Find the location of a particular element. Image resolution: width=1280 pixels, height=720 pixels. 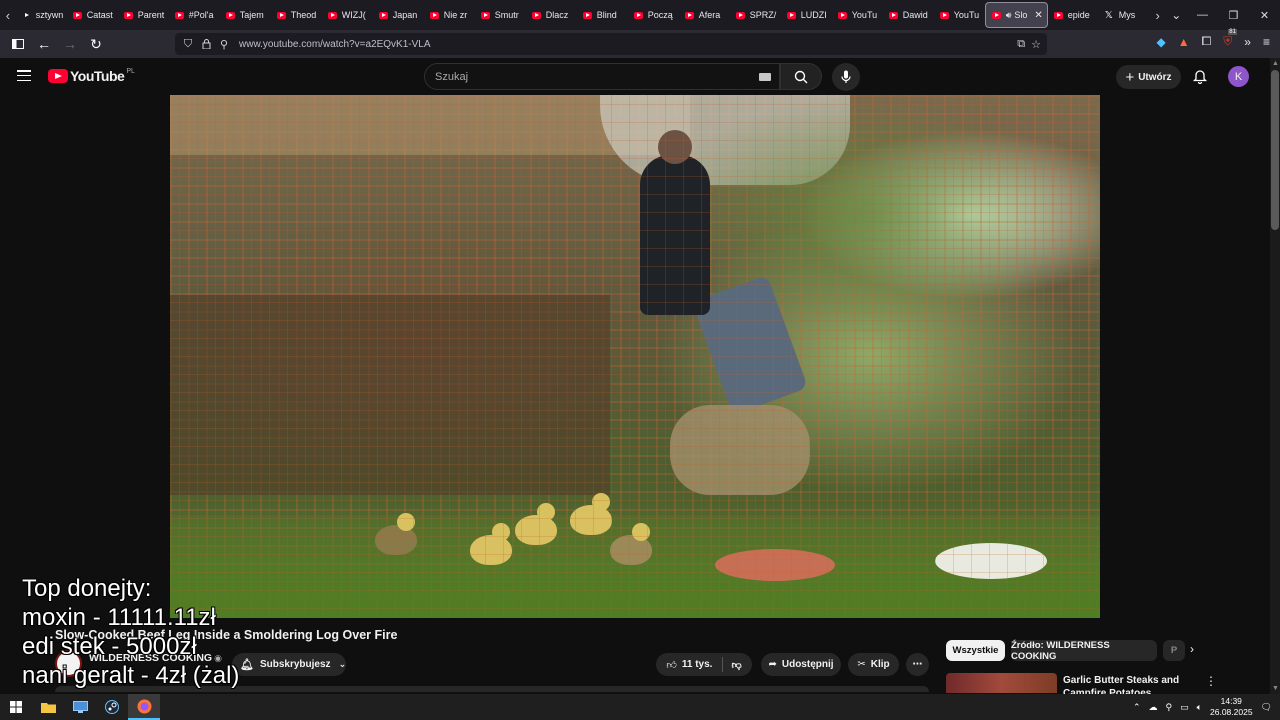

steam-icon is located at coordinates (112, 707).